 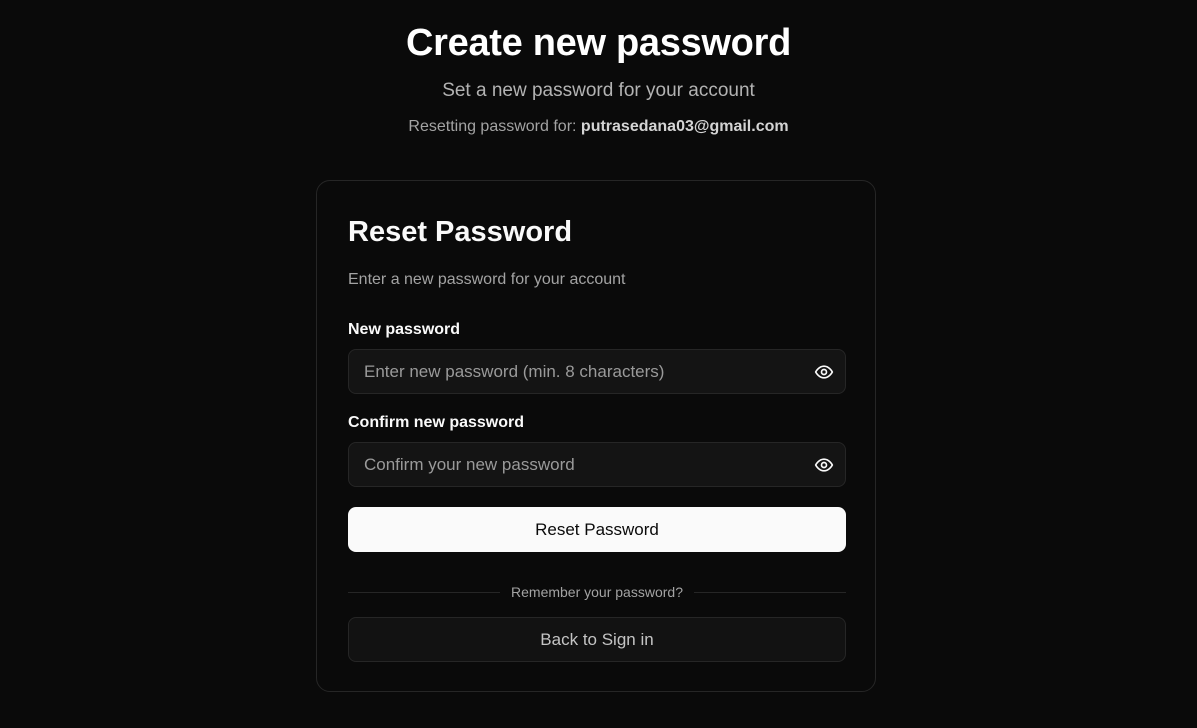 I want to click on confirm-password-field, so click(x=597, y=464).